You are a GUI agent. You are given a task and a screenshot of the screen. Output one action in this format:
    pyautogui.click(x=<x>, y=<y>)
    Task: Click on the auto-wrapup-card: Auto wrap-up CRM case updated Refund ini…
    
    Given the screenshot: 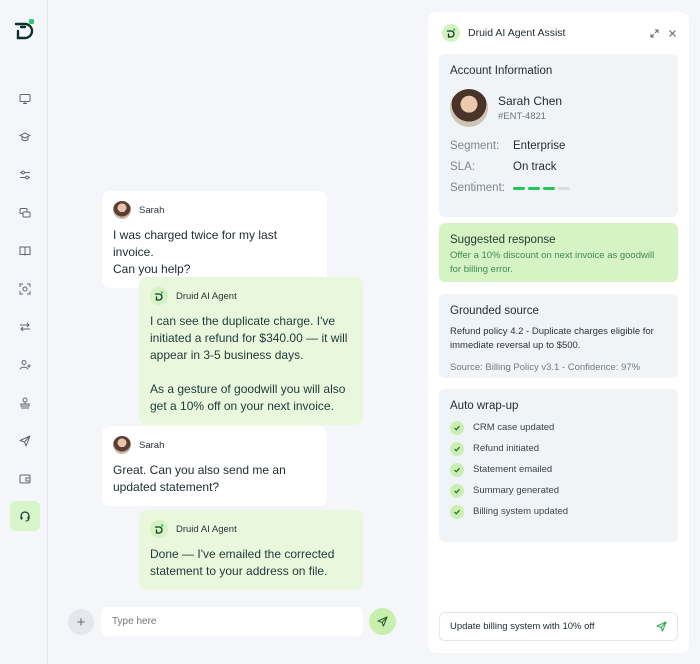 What is the action you would take?
    pyautogui.click(x=558, y=465)
    